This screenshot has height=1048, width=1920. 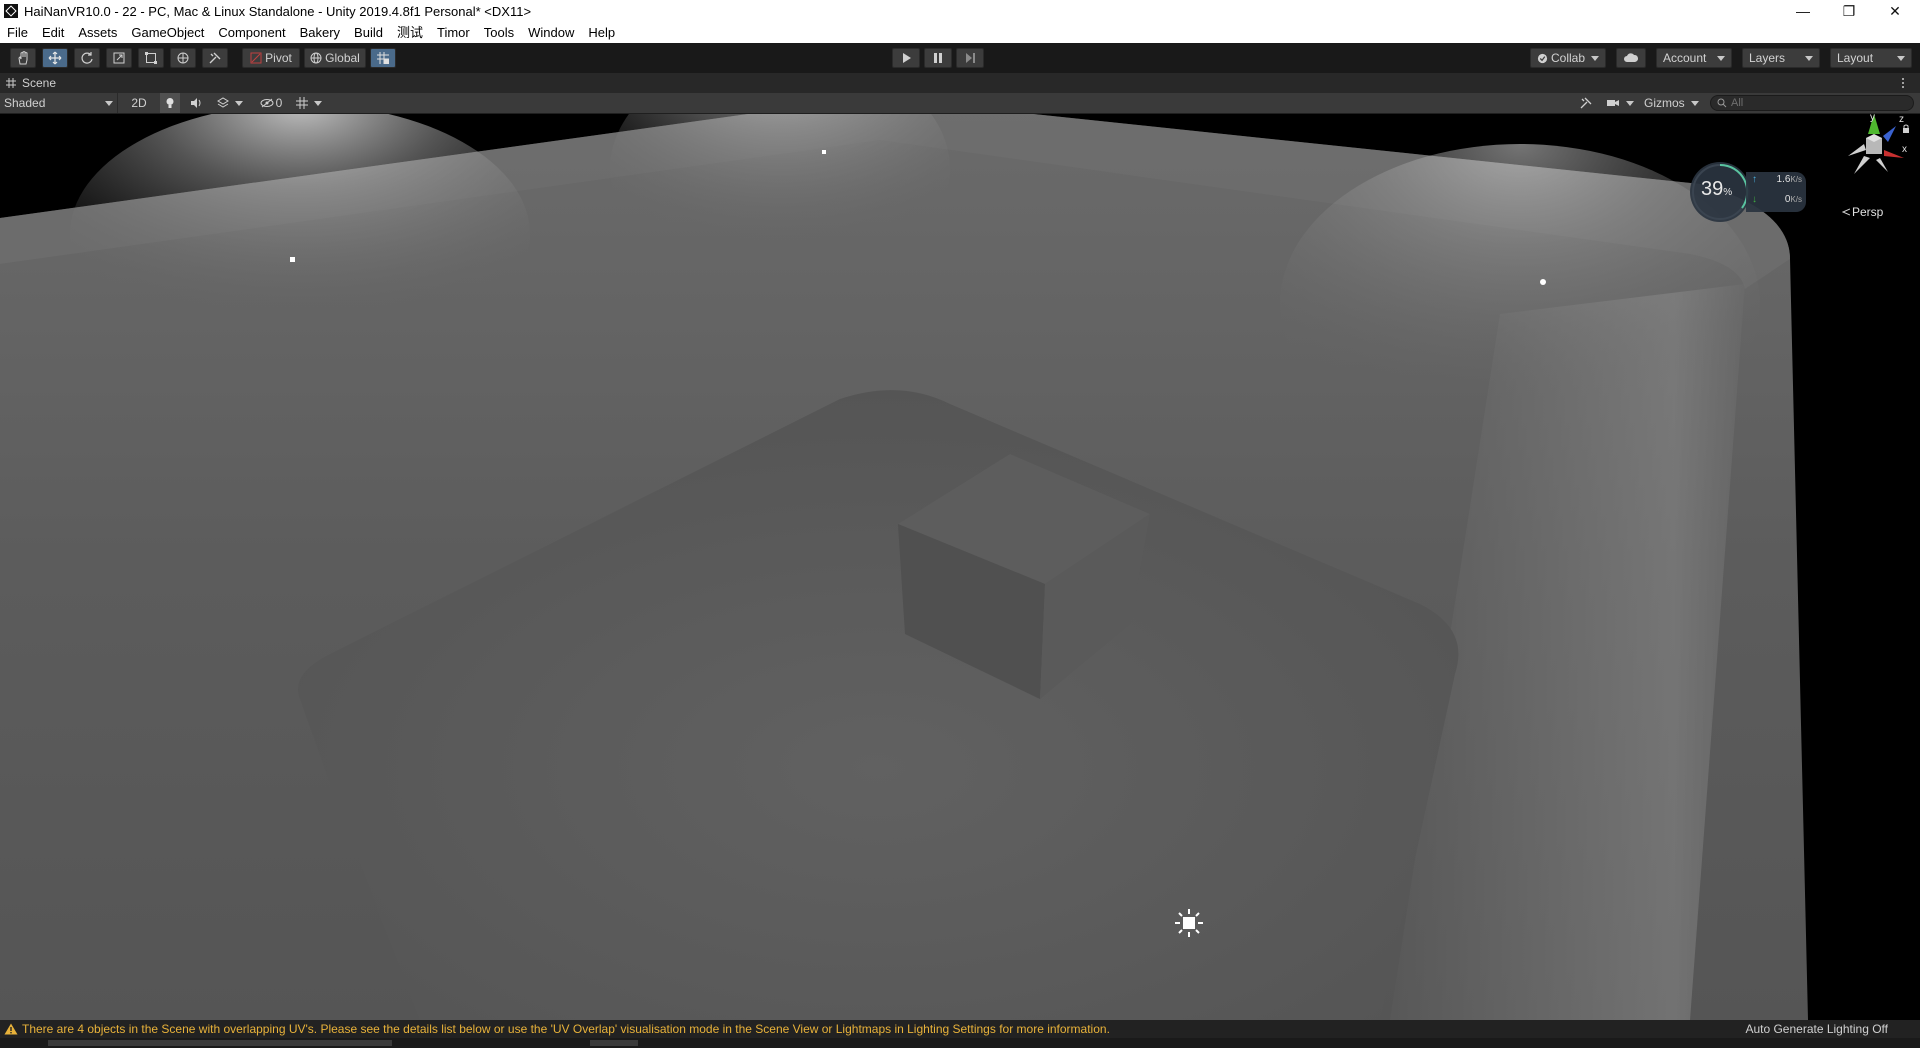 What do you see at coordinates (960, 83) in the screenshot?
I see `scene-tab-strip: Scene` at bounding box center [960, 83].